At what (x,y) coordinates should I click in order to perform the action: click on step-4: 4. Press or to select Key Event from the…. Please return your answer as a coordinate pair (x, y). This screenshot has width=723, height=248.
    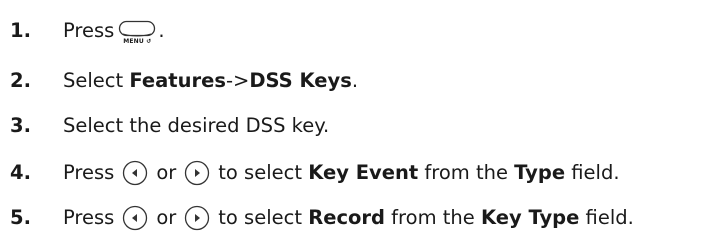
    Looking at the image, I should click on (315, 173).